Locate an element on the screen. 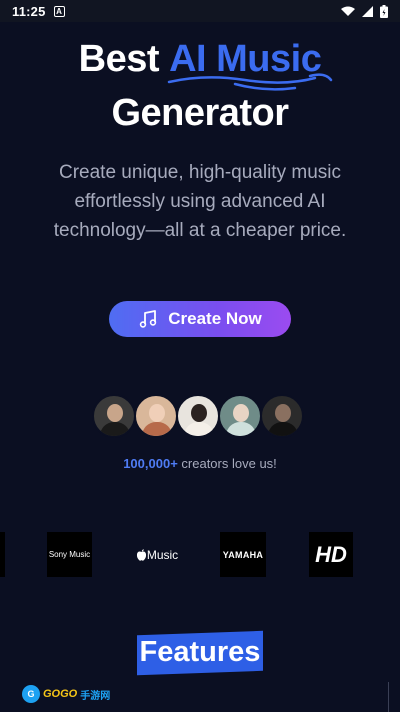  creator-avatars is located at coordinates (200, 416).